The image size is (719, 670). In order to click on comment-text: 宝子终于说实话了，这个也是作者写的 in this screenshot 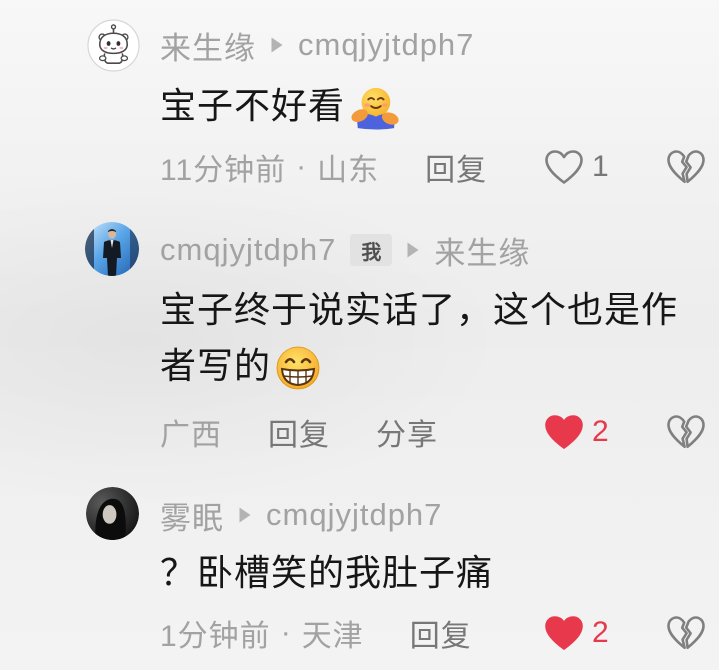, I will do `click(432, 338)`.